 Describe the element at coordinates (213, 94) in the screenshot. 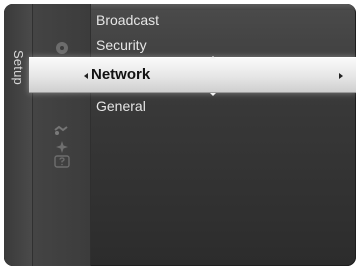

I see `down-arrow-icon` at that location.